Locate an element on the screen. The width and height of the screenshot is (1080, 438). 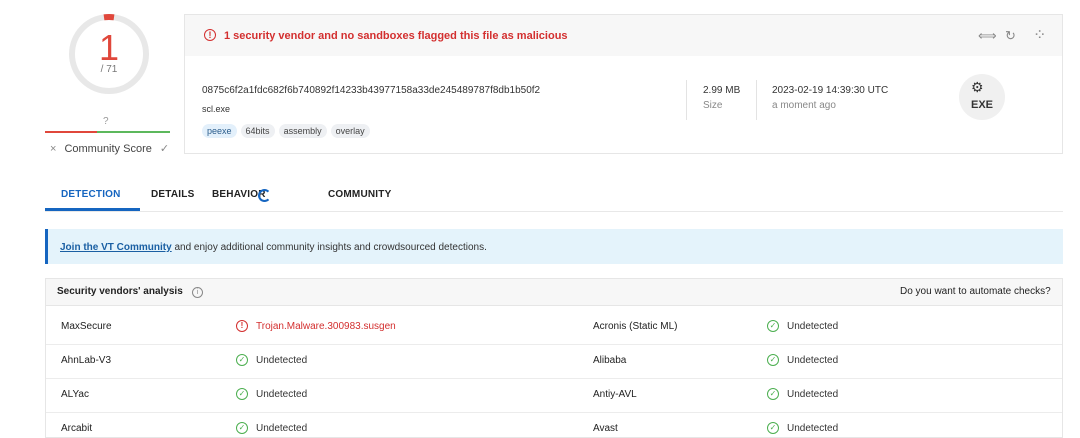
vendor-name: MaxSecure is located at coordinates (86, 326).